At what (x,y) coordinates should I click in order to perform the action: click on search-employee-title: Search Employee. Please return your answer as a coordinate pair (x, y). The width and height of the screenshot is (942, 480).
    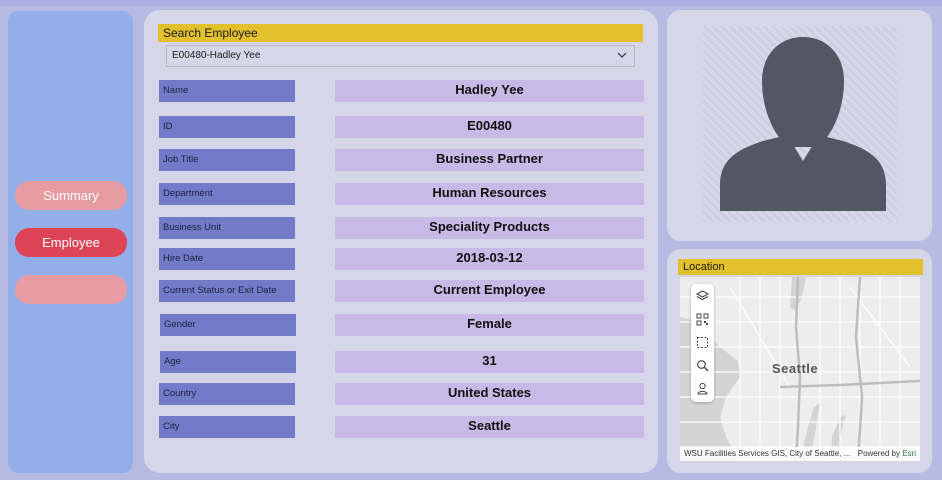
    Looking at the image, I should click on (400, 33).